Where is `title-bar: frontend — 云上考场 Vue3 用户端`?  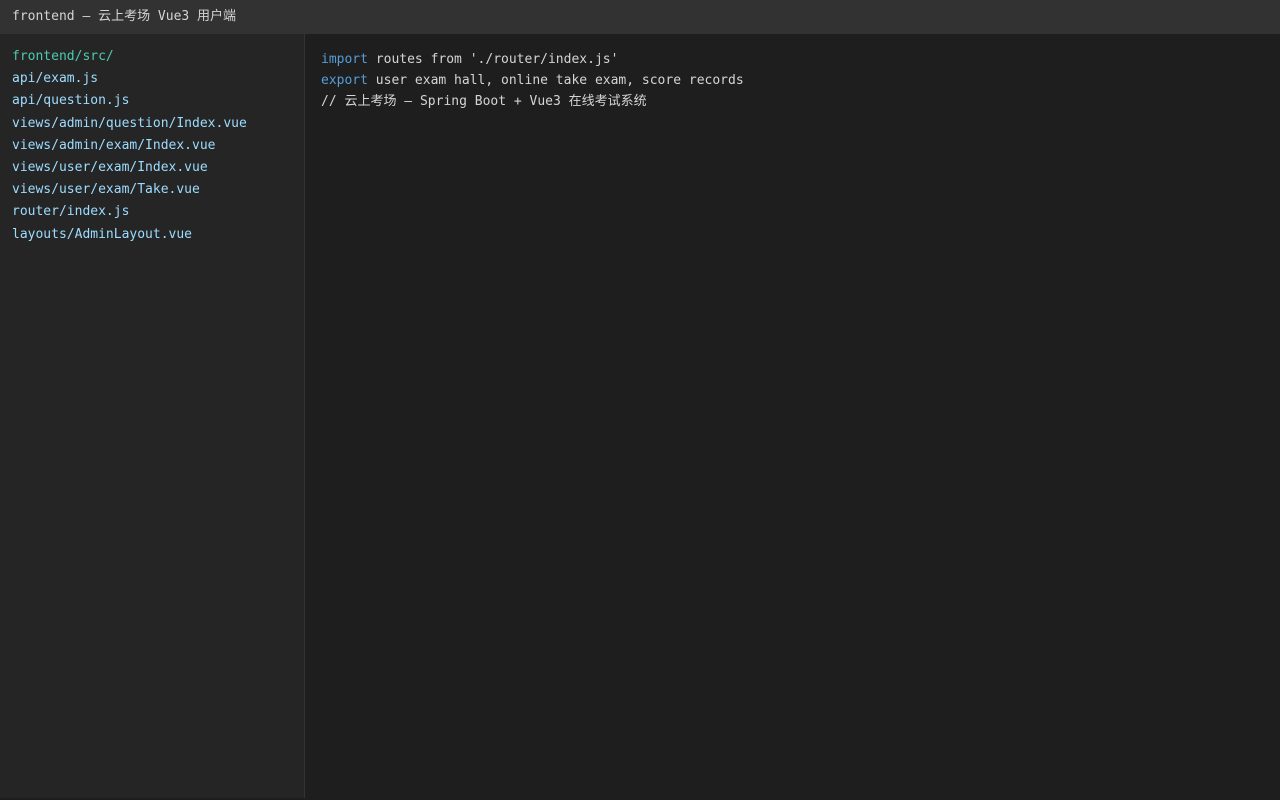 title-bar: frontend — 云上考场 Vue3 用户端 is located at coordinates (640, 17).